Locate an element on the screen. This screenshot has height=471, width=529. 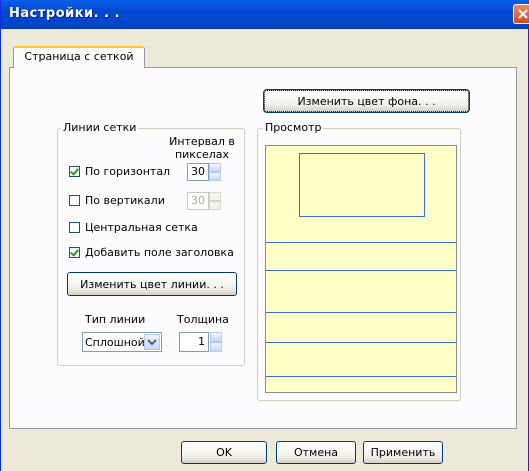
interval-label: Интервал в пикселах is located at coordinates (202, 148).